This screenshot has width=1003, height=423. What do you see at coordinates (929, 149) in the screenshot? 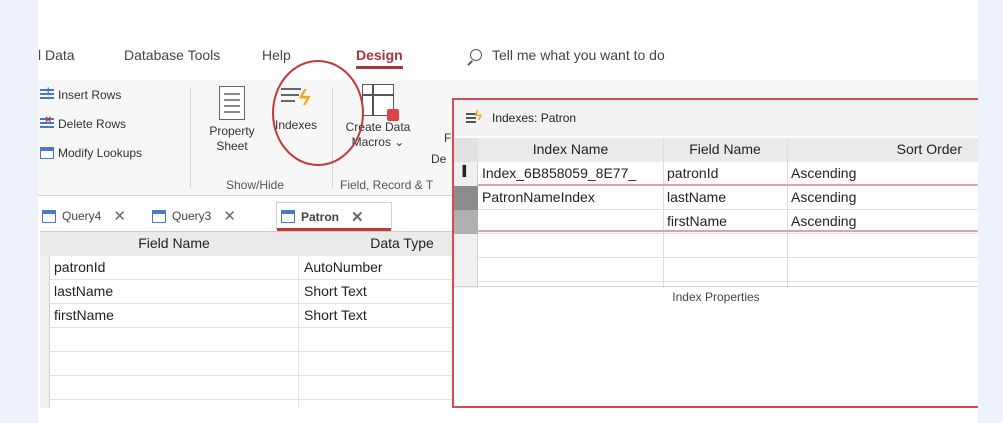
I see `header-sort-order: Sort Order` at bounding box center [929, 149].